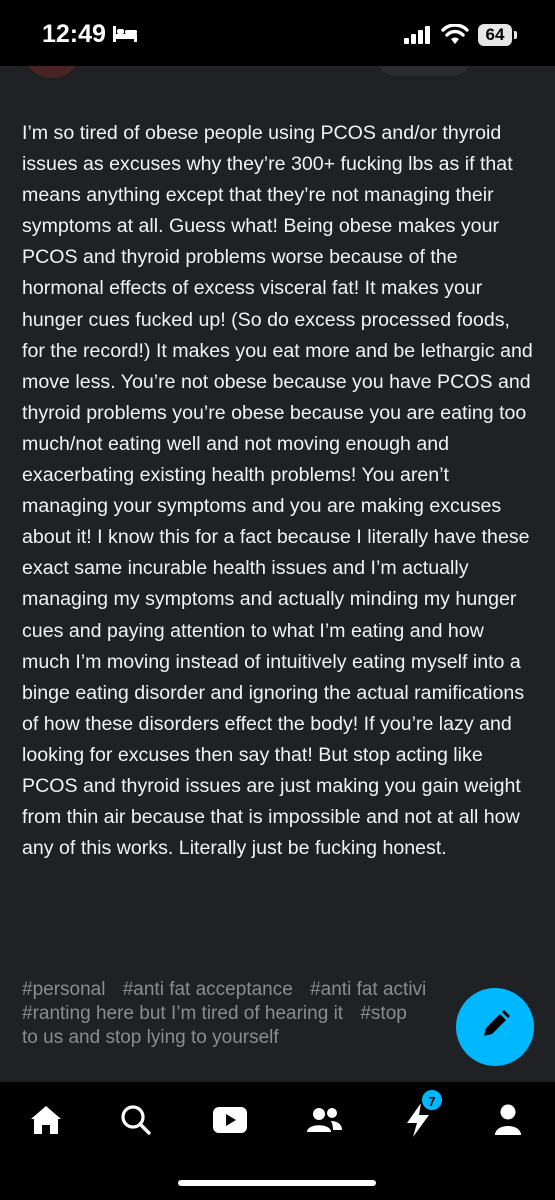 Image resolution: width=555 pixels, height=1200 pixels. Describe the element at coordinates (277, 1183) in the screenshot. I see `home-indicator` at that location.